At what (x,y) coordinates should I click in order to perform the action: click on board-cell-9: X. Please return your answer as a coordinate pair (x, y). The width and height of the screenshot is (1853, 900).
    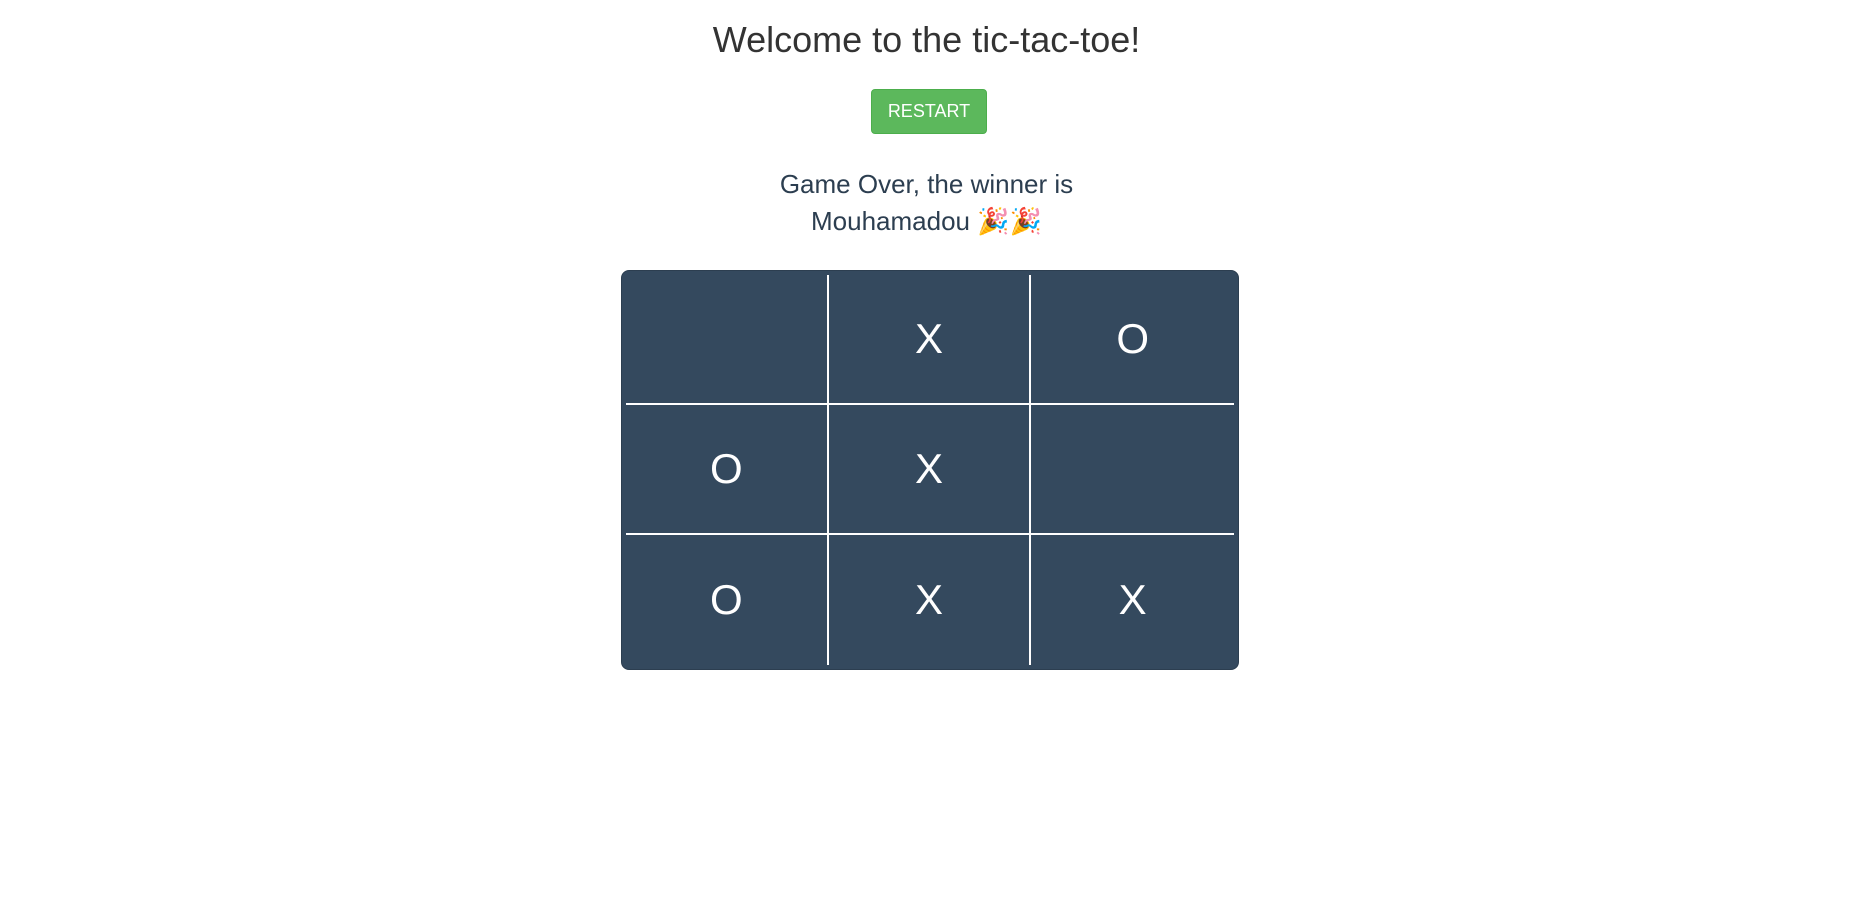
    Looking at the image, I should click on (1132, 600).